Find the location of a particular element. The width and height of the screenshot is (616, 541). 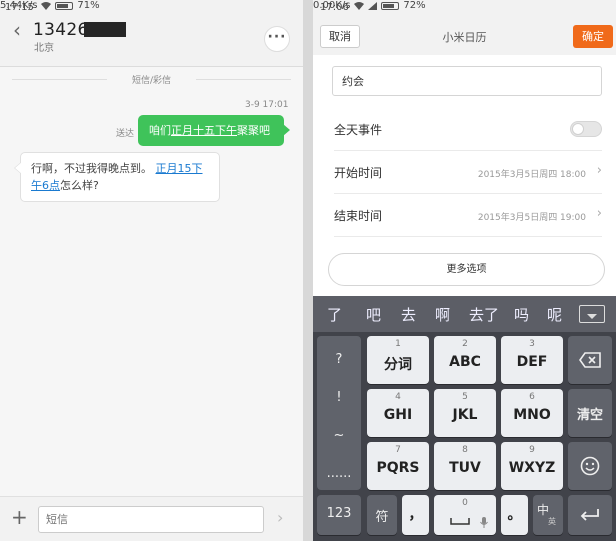

key-num: 3 is located at coordinates (532, 344).